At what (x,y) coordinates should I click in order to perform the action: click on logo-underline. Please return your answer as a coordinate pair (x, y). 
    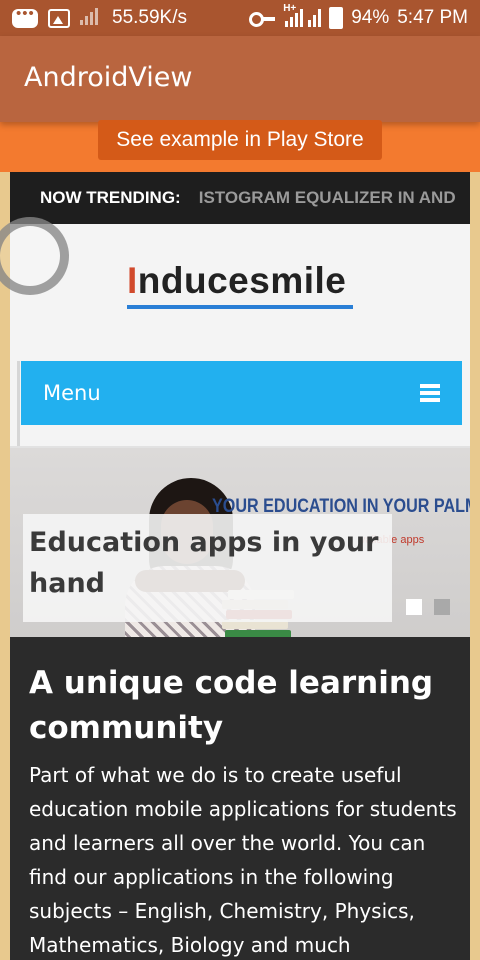
    Looking at the image, I should click on (240, 307).